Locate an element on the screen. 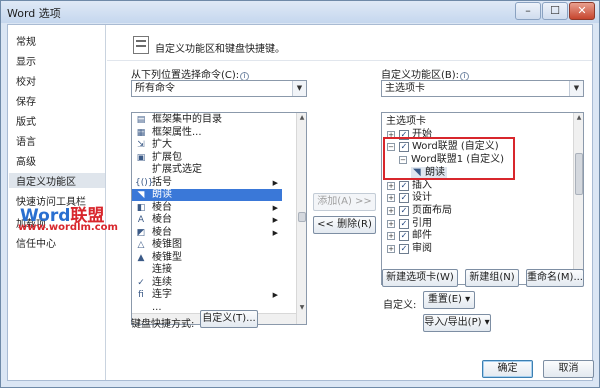 This screenshot has width=600, height=388. customizations-label: 自定义: is located at coordinates (400, 305).